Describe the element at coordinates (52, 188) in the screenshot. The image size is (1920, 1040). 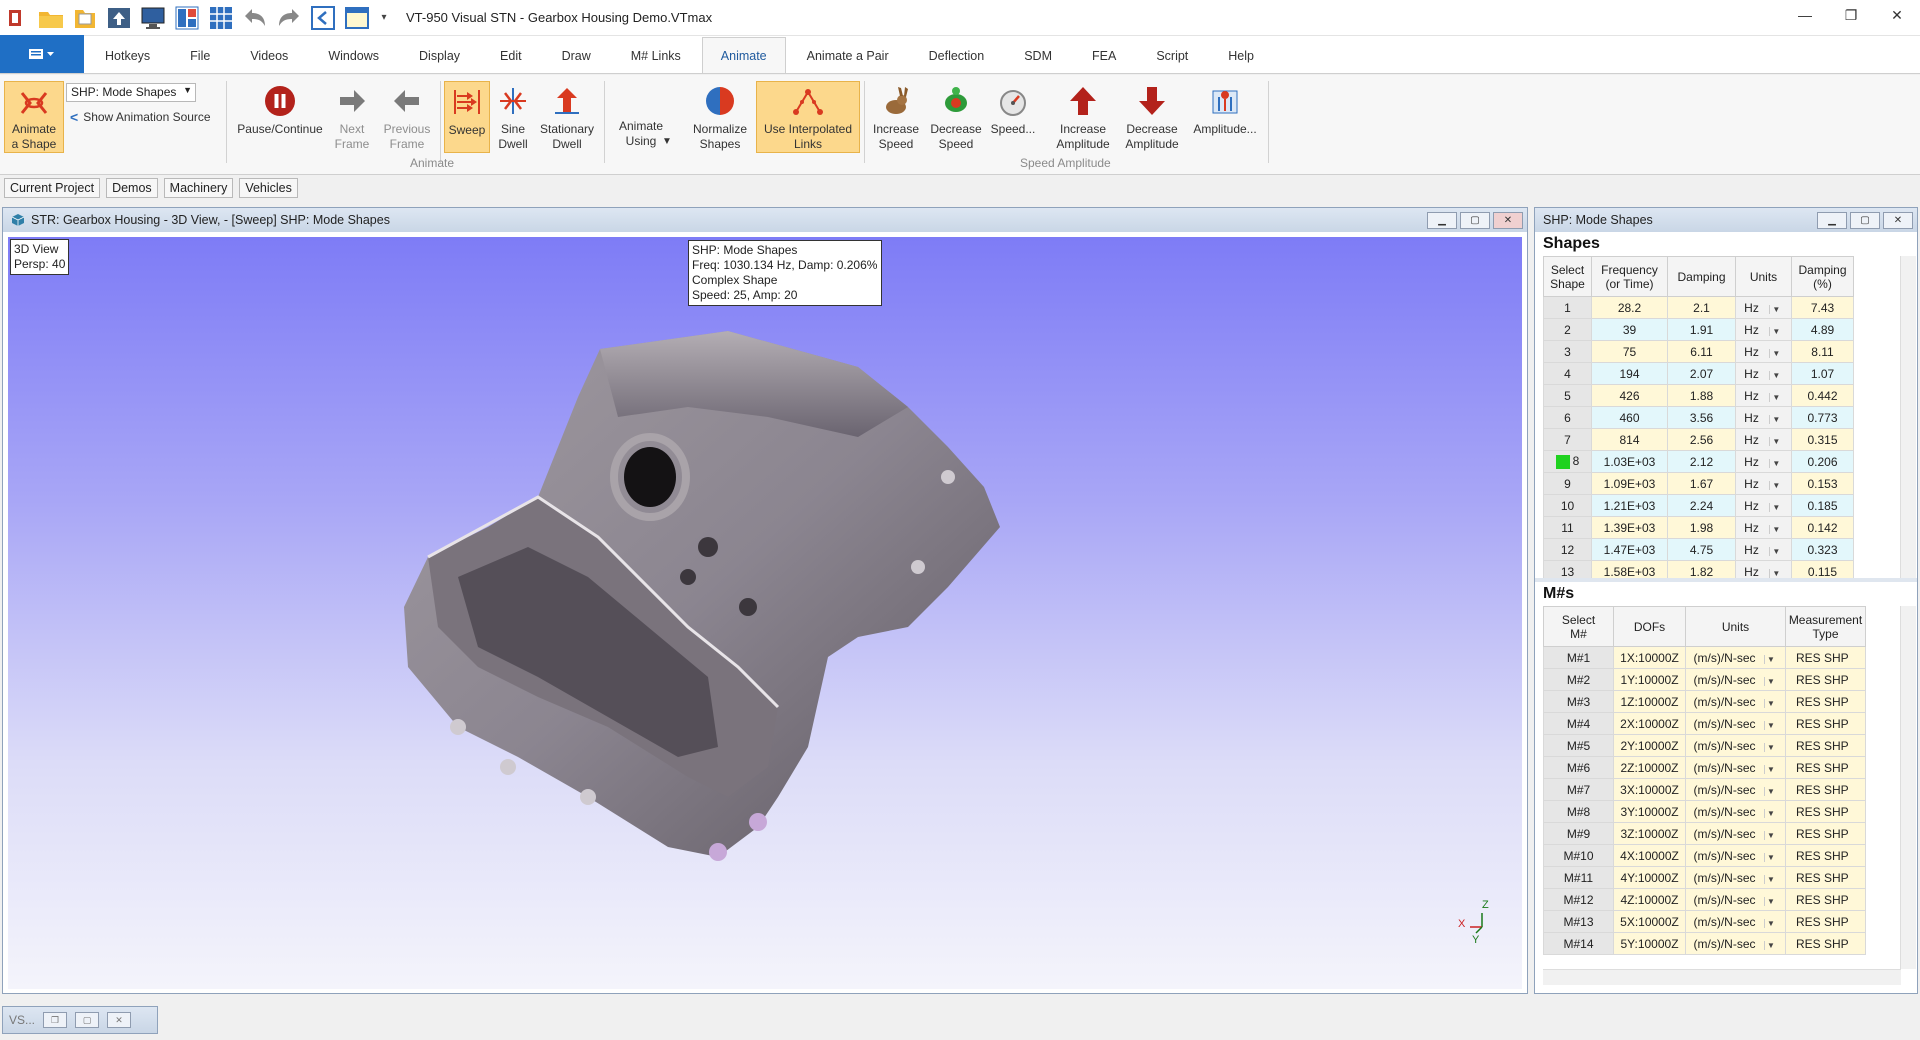
I see `project-tab-current-project: Current Project` at that location.